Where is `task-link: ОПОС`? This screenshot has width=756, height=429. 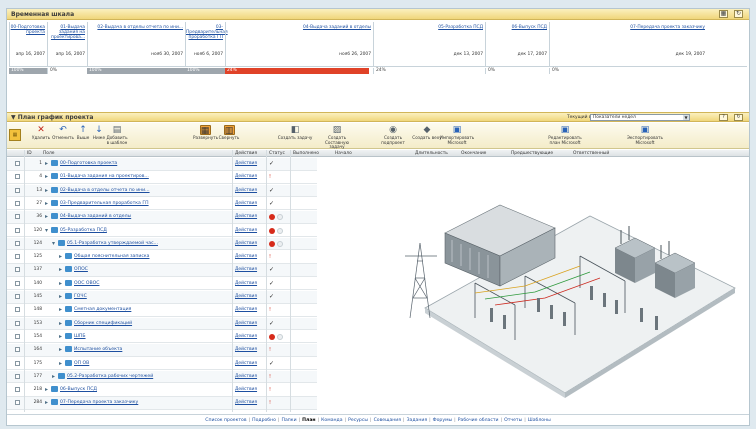
task-link: ОПОС is located at coordinates (81, 269).